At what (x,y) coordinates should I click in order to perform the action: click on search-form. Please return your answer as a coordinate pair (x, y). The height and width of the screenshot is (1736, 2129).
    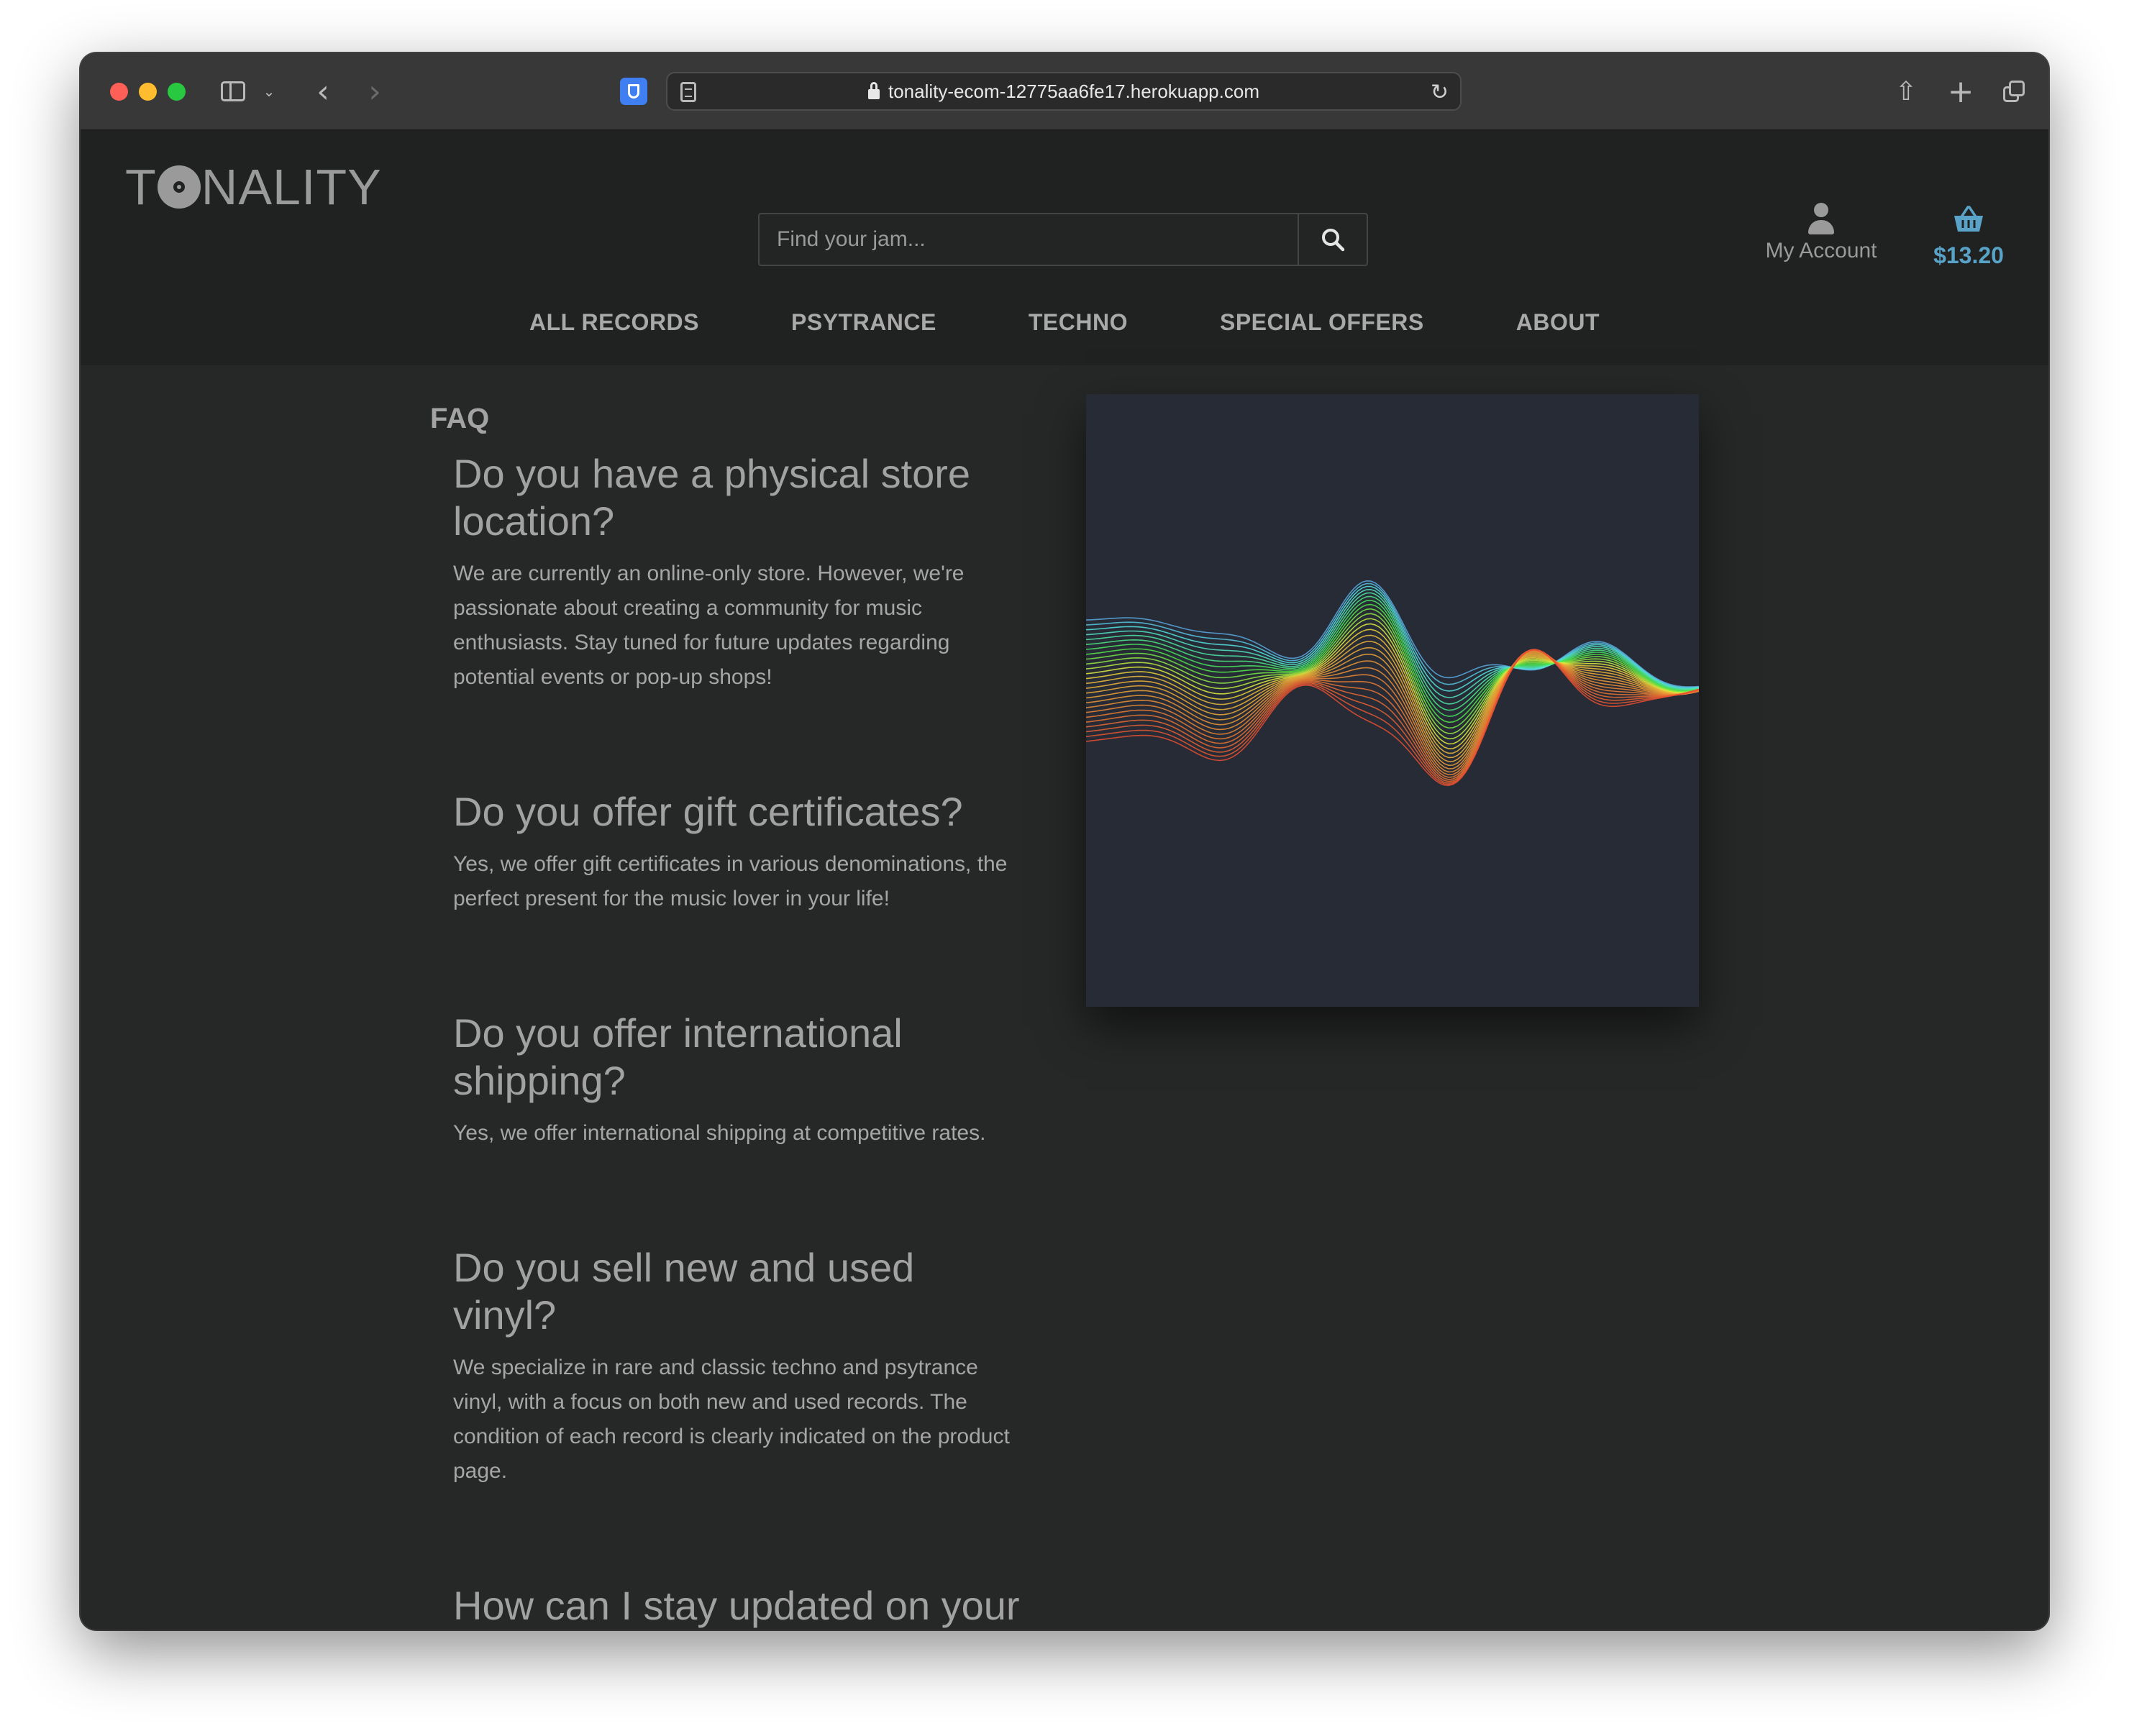
    Looking at the image, I should click on (1063, 239).